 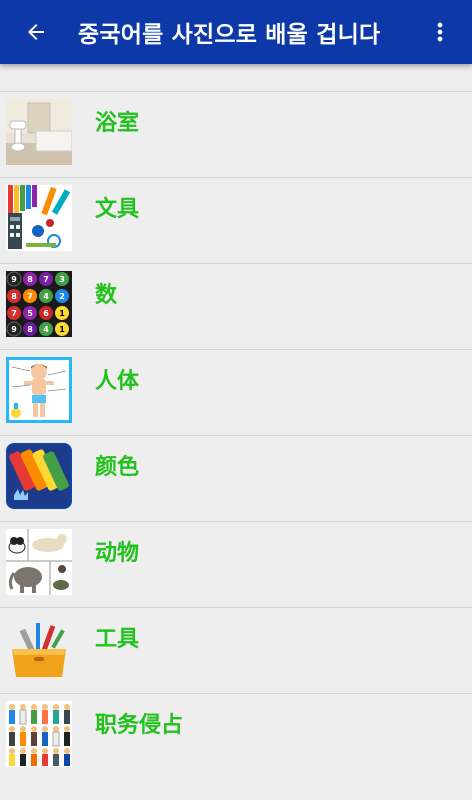 What do you see at coordinates (106, 295) in the screenshot?
I see `category-label: 数` at bounding box center [106, 295].